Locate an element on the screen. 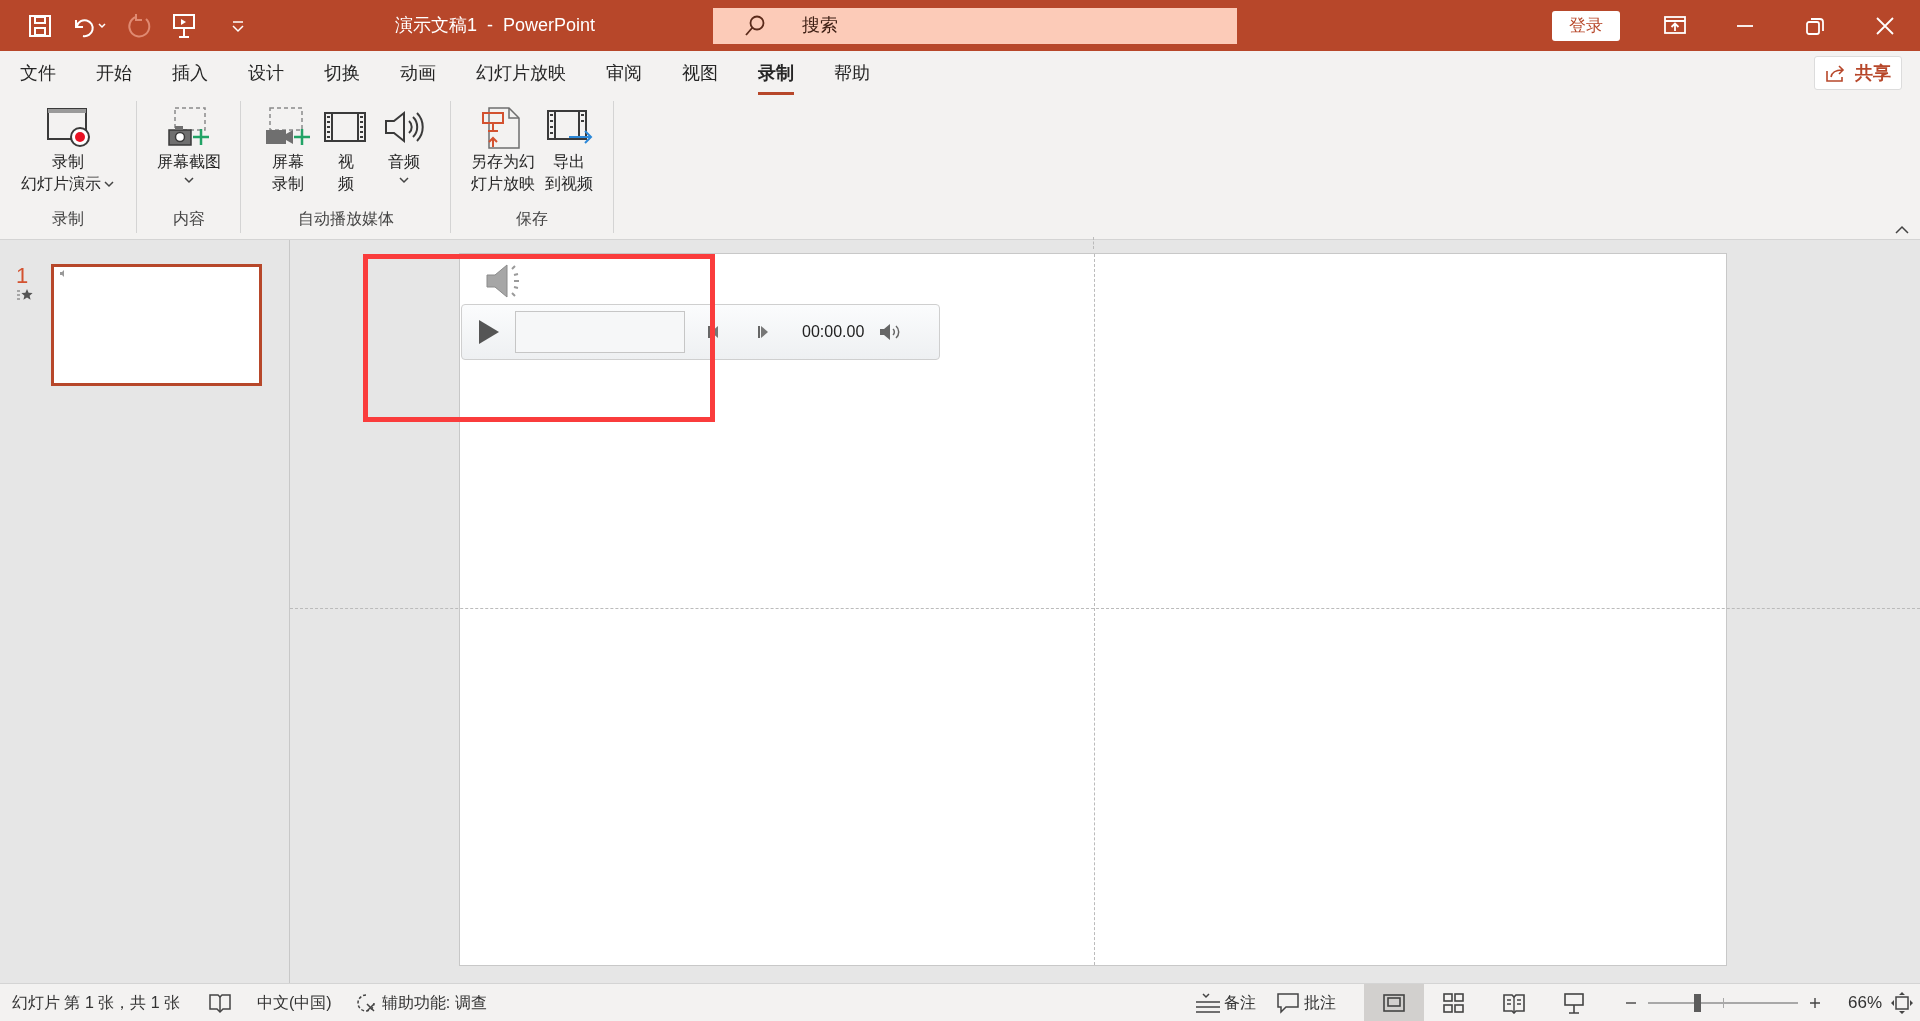  notes-button: 备注 is located at coordinates (1225, 1002).